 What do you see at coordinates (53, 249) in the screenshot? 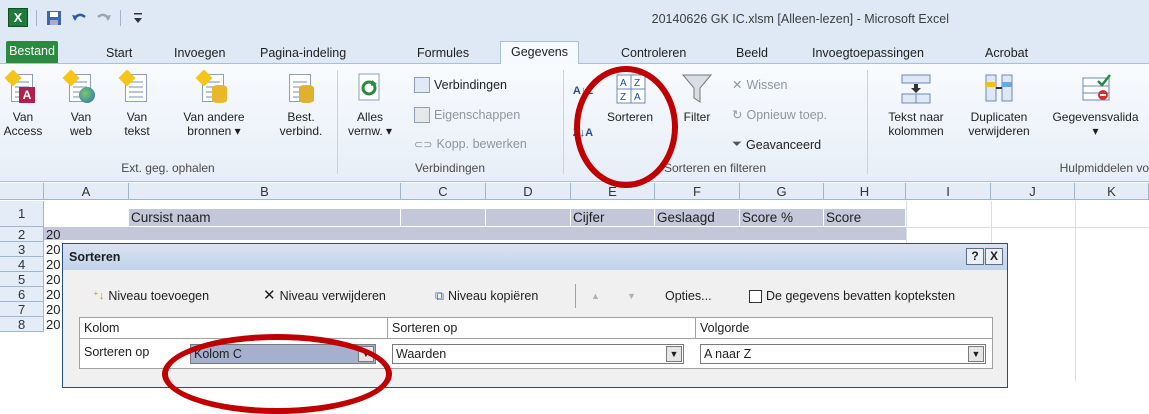
I see `cell-a3: 20` at bounding box center [53, 249].